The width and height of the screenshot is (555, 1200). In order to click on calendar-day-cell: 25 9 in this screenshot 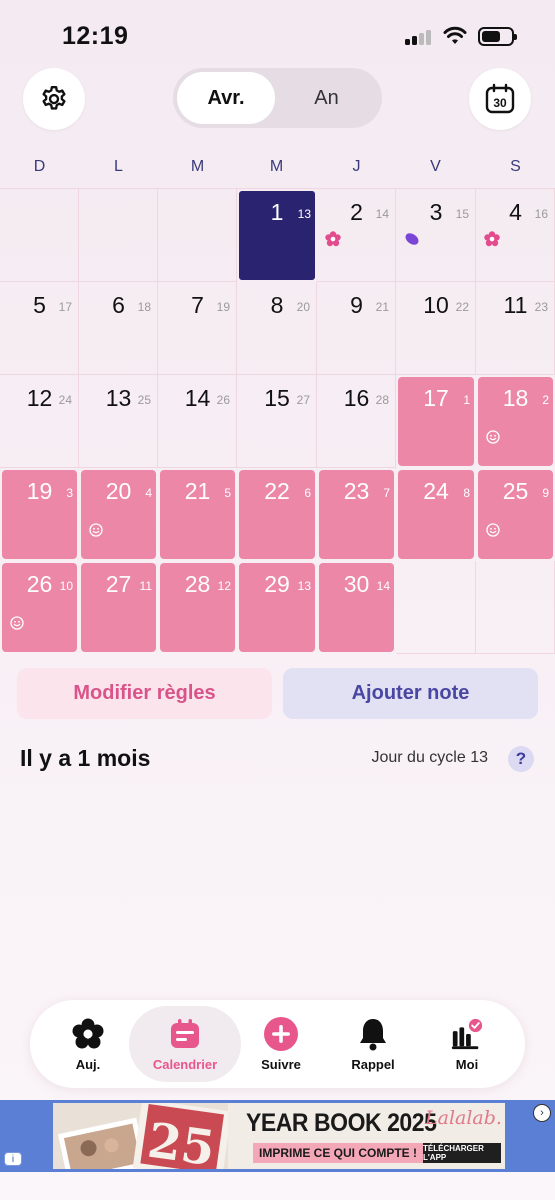, I will do `click(515, 514)`.